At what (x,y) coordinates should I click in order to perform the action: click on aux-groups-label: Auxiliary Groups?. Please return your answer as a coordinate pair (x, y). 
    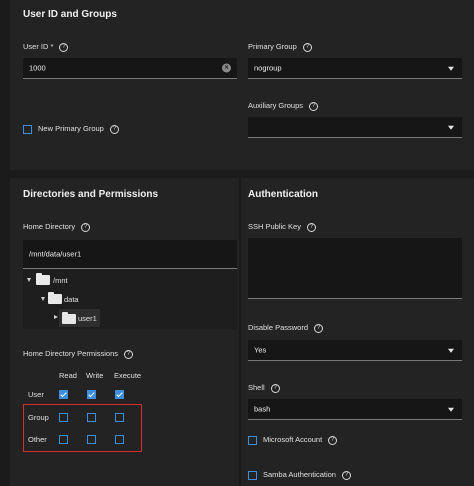
    Looking at the image, I should click on (283, 106).